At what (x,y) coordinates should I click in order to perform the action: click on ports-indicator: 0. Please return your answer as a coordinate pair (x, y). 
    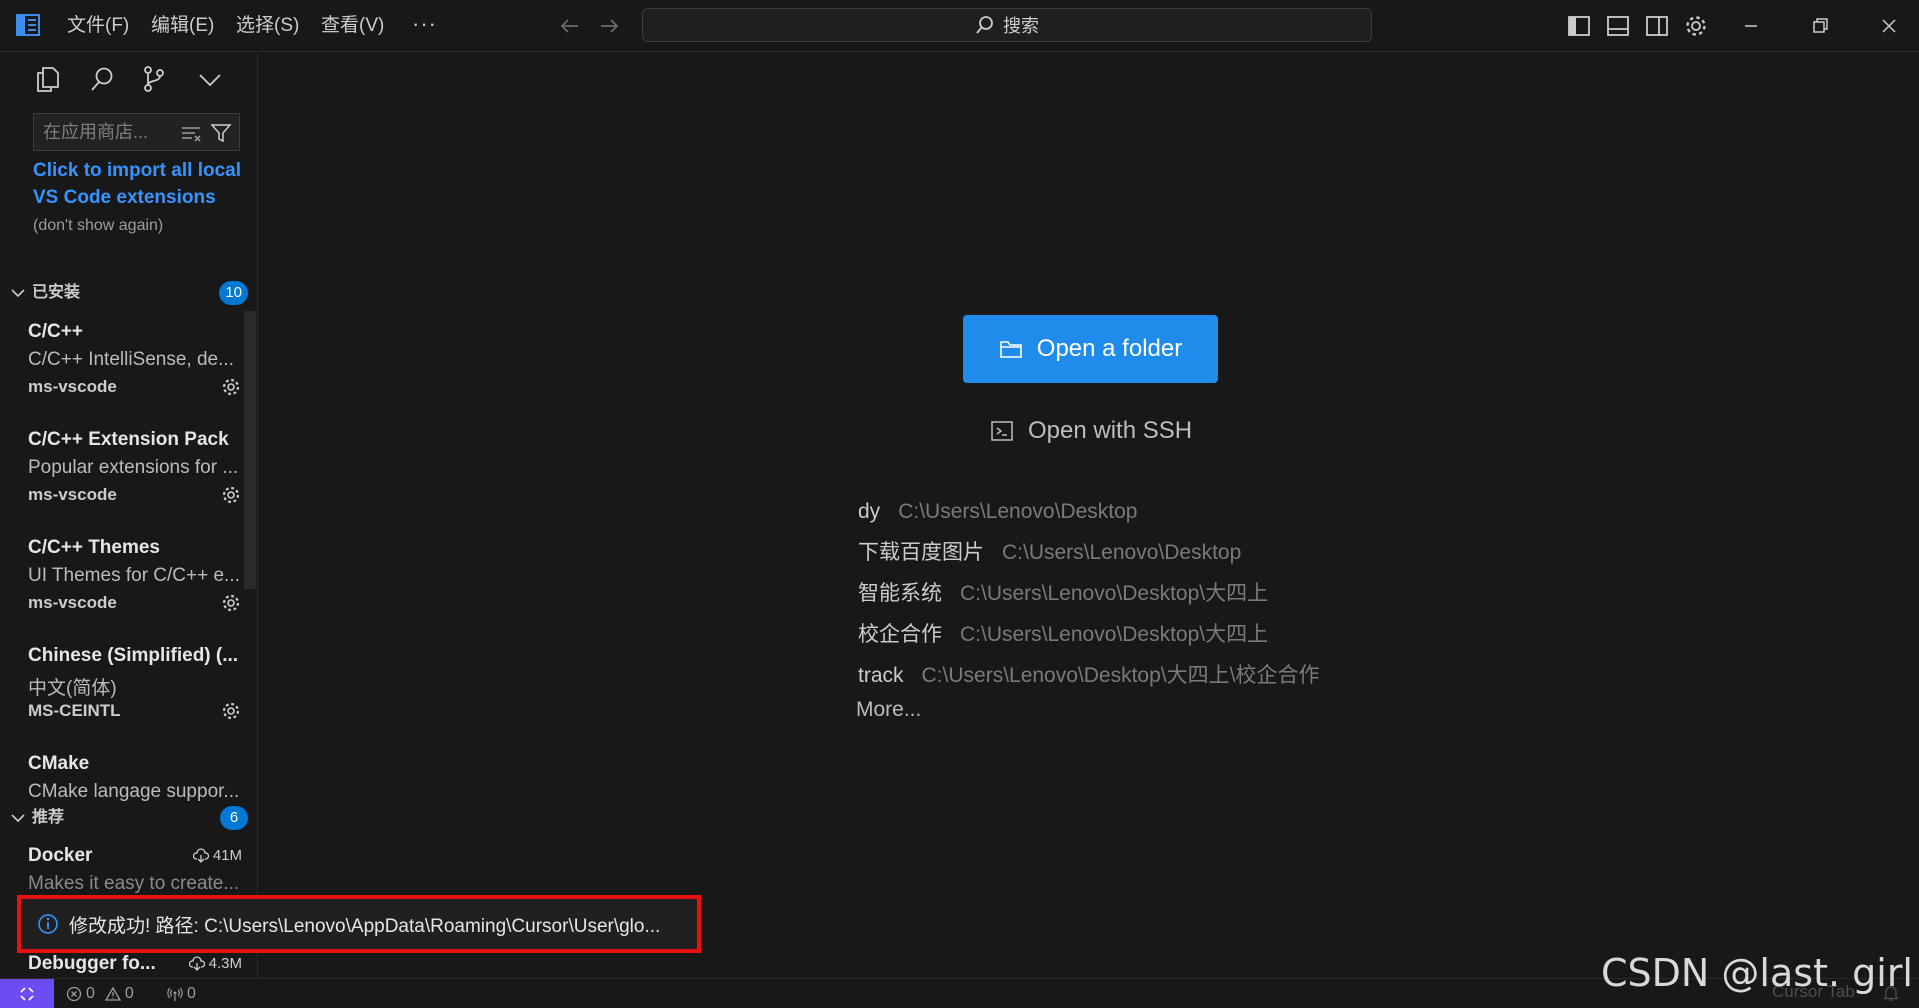
    Looking at the image, I should click on (181, 993).